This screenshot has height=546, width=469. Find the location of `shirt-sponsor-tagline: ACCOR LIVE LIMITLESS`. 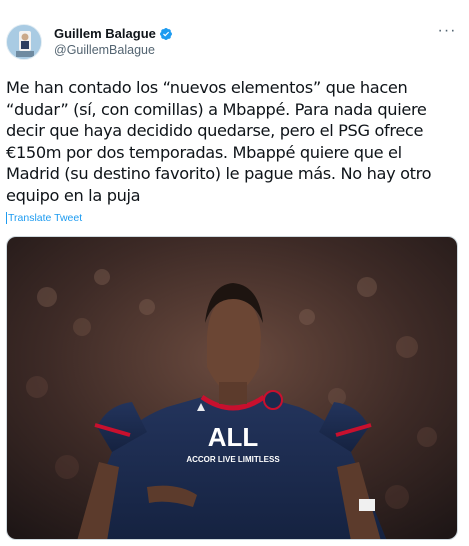

shirt-sponsor-tagline: ACCOR LIVE LIMITLESS is located at coordinates (233, 459).